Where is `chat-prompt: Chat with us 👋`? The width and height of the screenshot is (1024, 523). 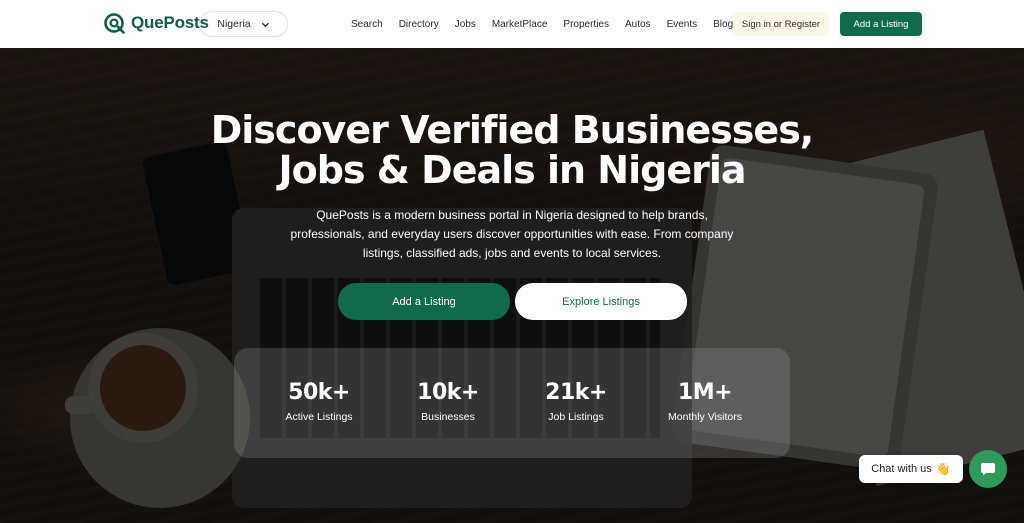
chat-prompt: Chat with us 👋 is located at coordinates (911, 469).